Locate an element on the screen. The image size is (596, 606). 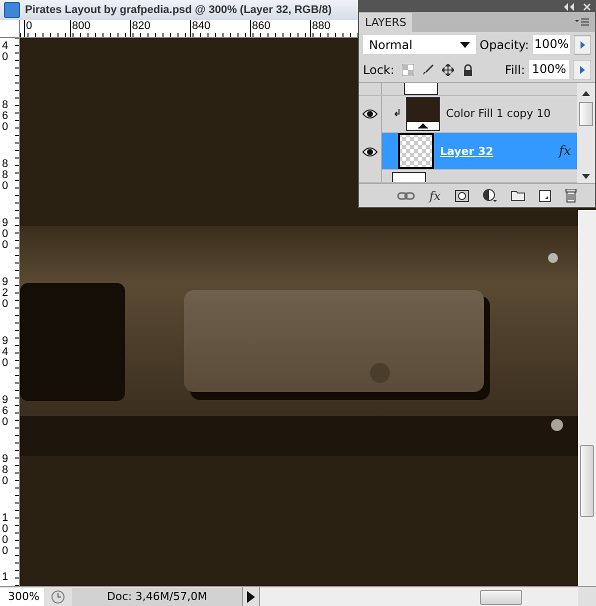
document-size-info: Doc: 3,46M/57,0M is located at coordinates (157, 597).